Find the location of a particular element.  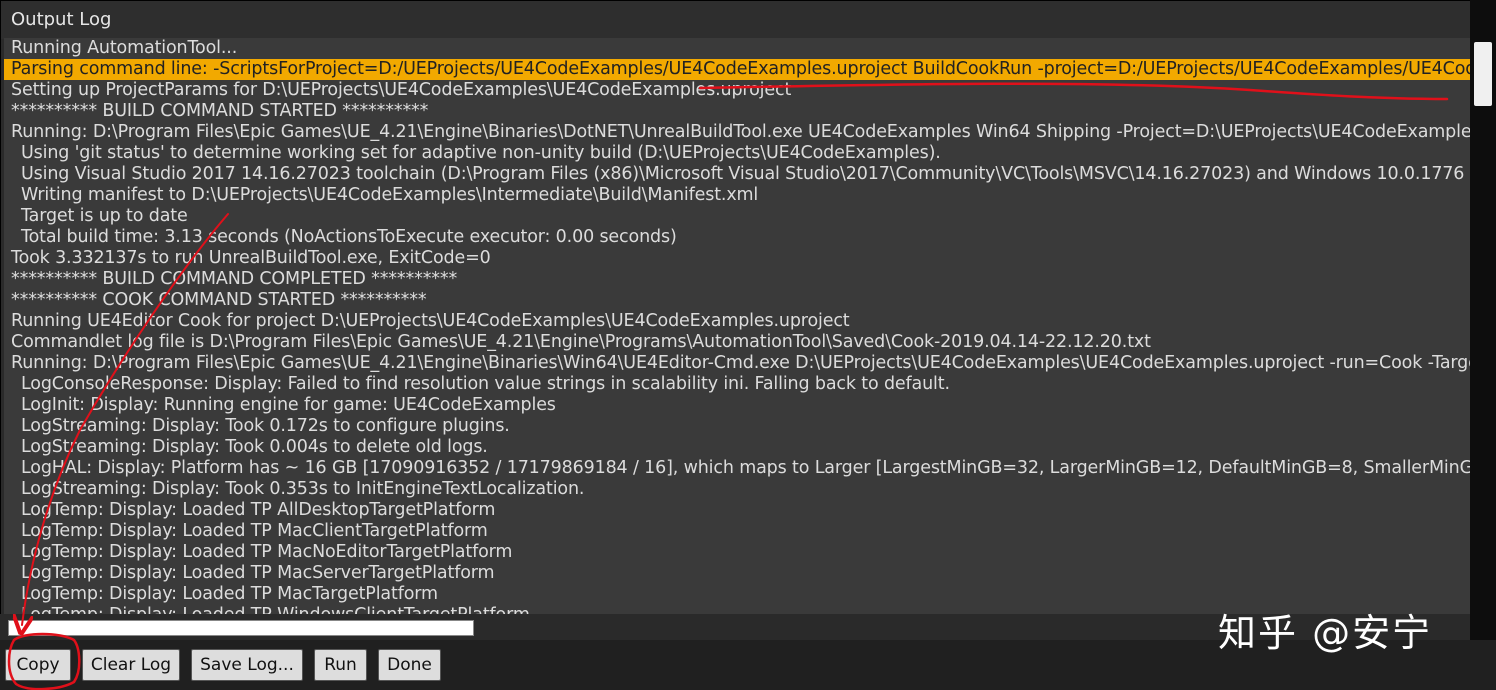

run-button: Run is located at coordinates (340, 665).